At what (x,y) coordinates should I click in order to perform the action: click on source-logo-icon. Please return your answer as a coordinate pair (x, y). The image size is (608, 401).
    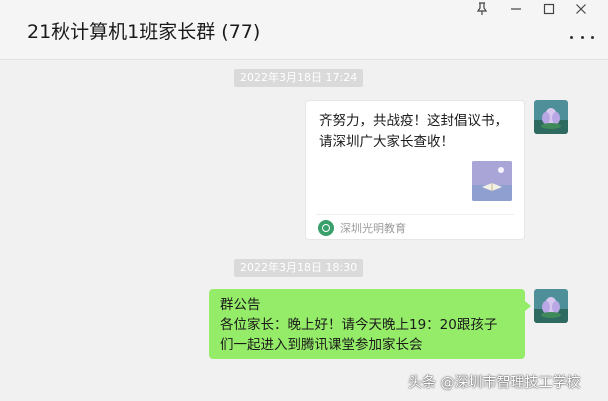
    Looking at the image, I should click on (326, 228).